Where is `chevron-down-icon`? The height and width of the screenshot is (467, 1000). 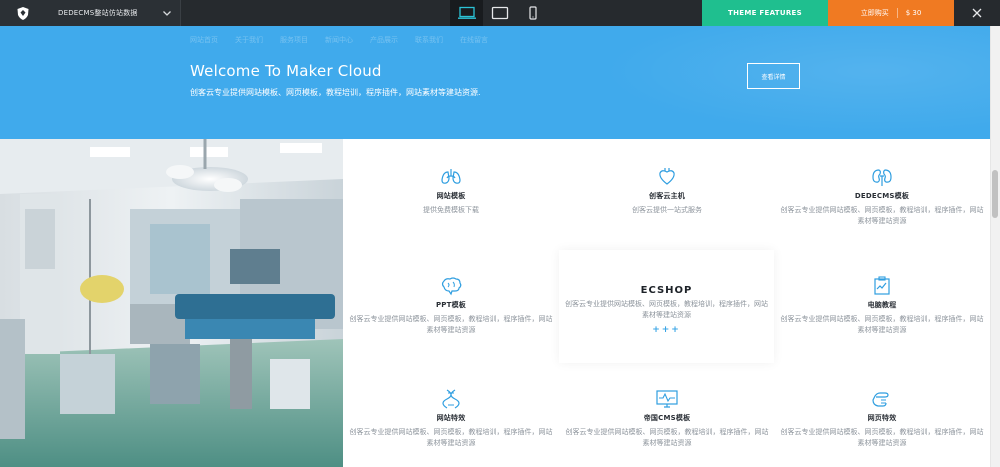
chevron-down-icon is located at coordinates (167, 13).